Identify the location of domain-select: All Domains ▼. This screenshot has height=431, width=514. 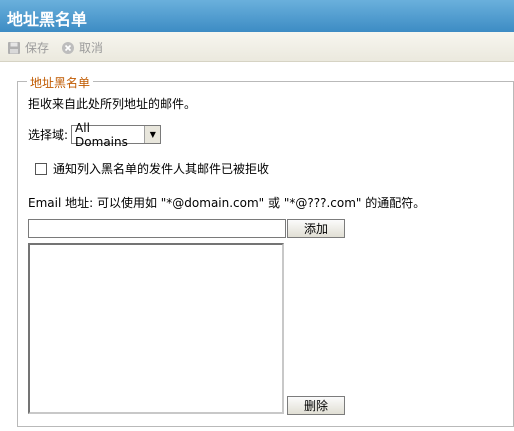
(116, 135).